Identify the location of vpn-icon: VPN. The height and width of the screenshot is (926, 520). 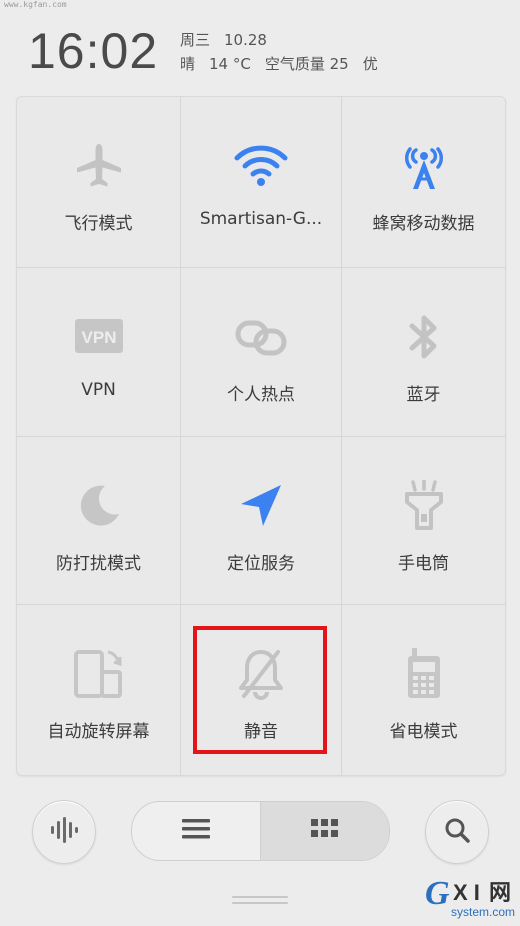
(99, 337).